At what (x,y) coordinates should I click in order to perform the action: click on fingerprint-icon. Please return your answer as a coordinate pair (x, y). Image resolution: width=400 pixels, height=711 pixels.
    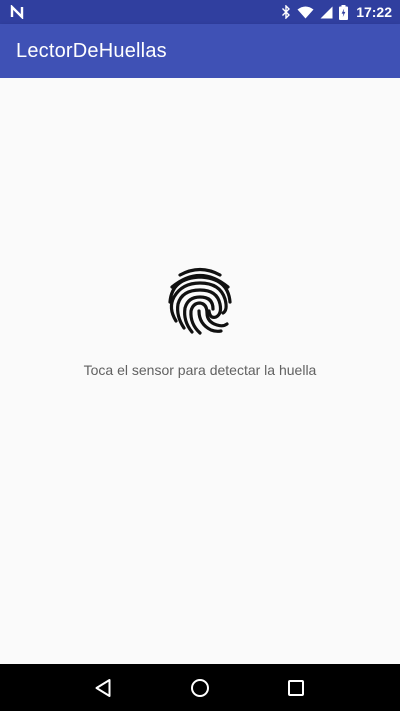
    Looking at the image, I should click on (200, 301).